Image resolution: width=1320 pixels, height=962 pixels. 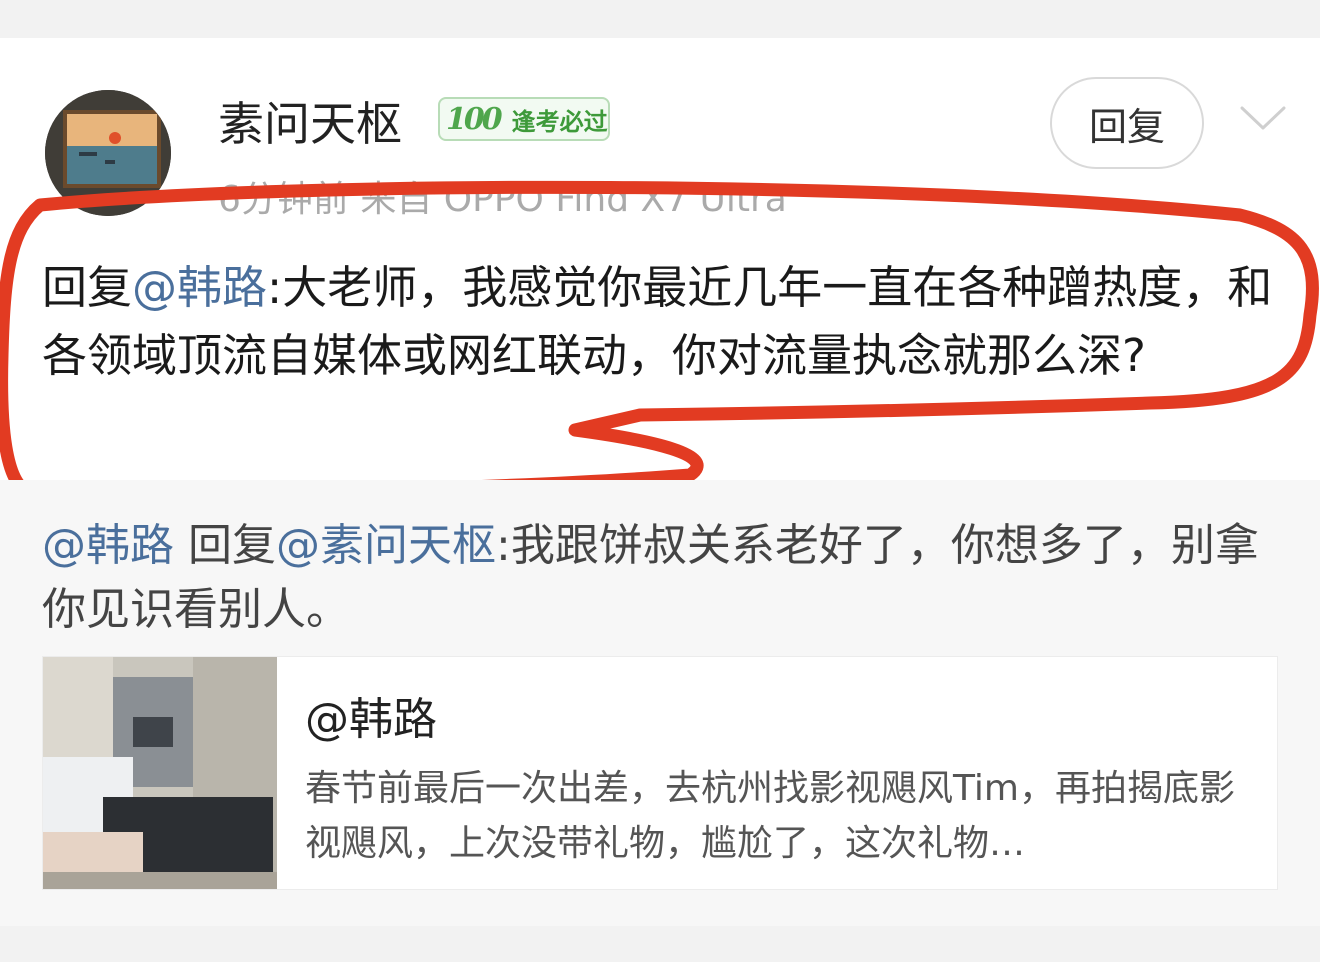 What do you see at coordinates (660, 944) in the screenshot?
I see `bottom-separator` at bounding box center [660, 944].